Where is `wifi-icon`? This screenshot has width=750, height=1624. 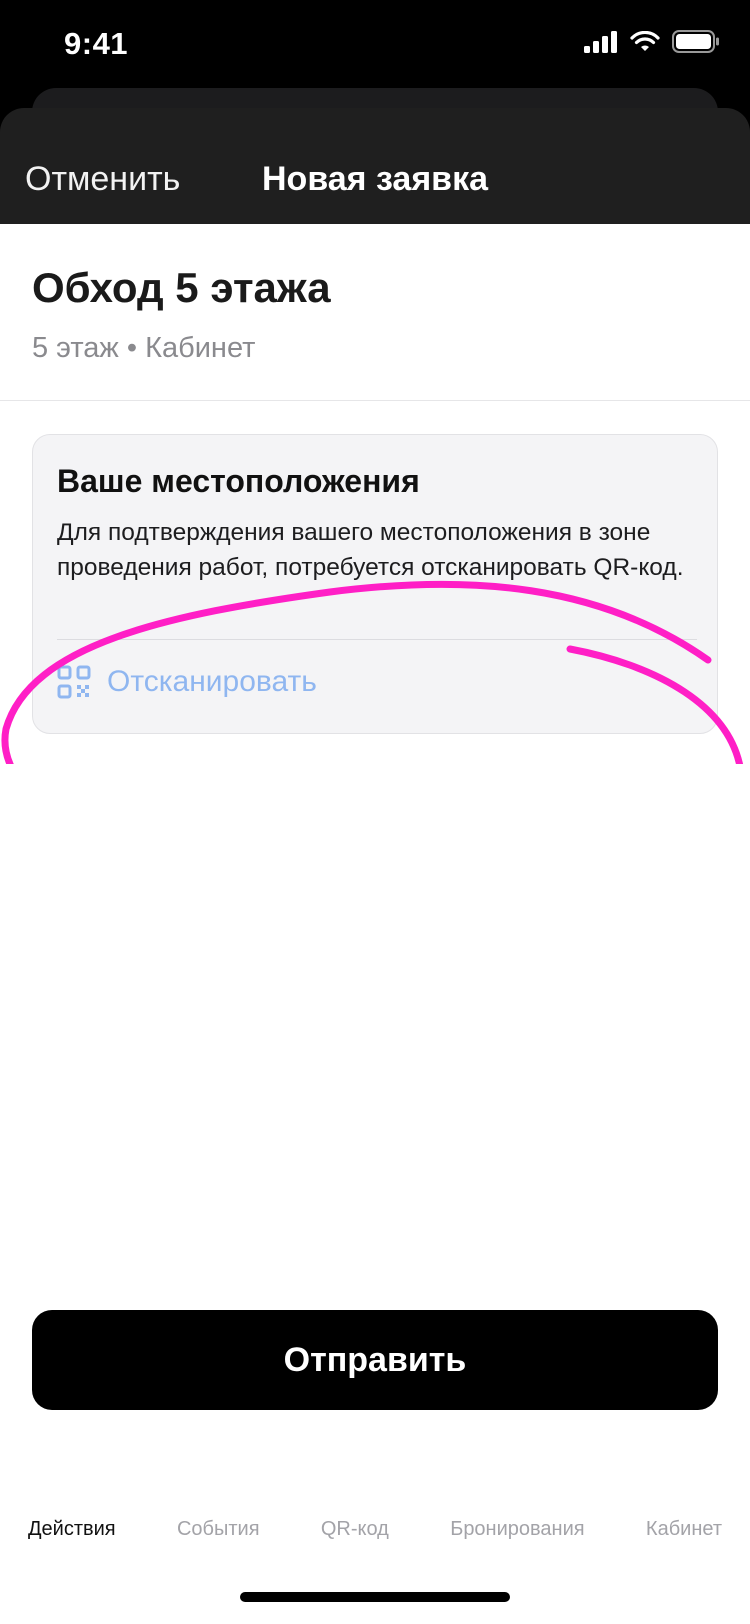 wifi-icon is located at coordinates (645, 40).